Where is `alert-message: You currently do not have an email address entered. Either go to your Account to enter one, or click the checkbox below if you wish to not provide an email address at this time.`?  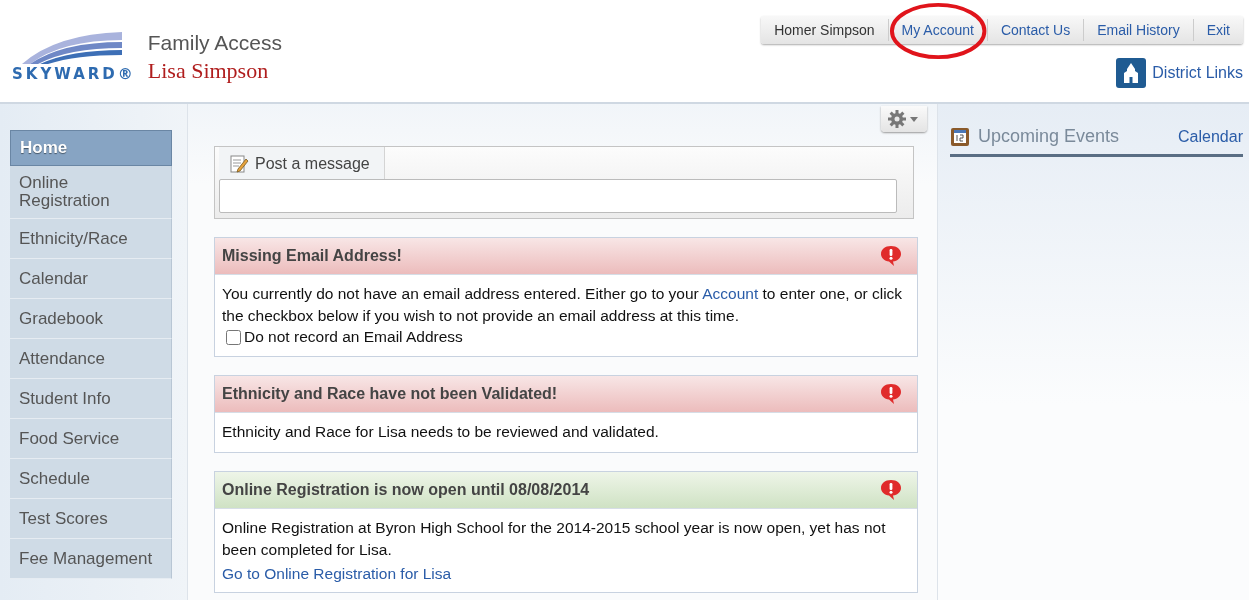 alert-message: You currently do not have an email address entered. Either go to your Account to enter one, or click the checkbox below if you wish to not provide an email address at this time. is located at coordinates (563, 305).